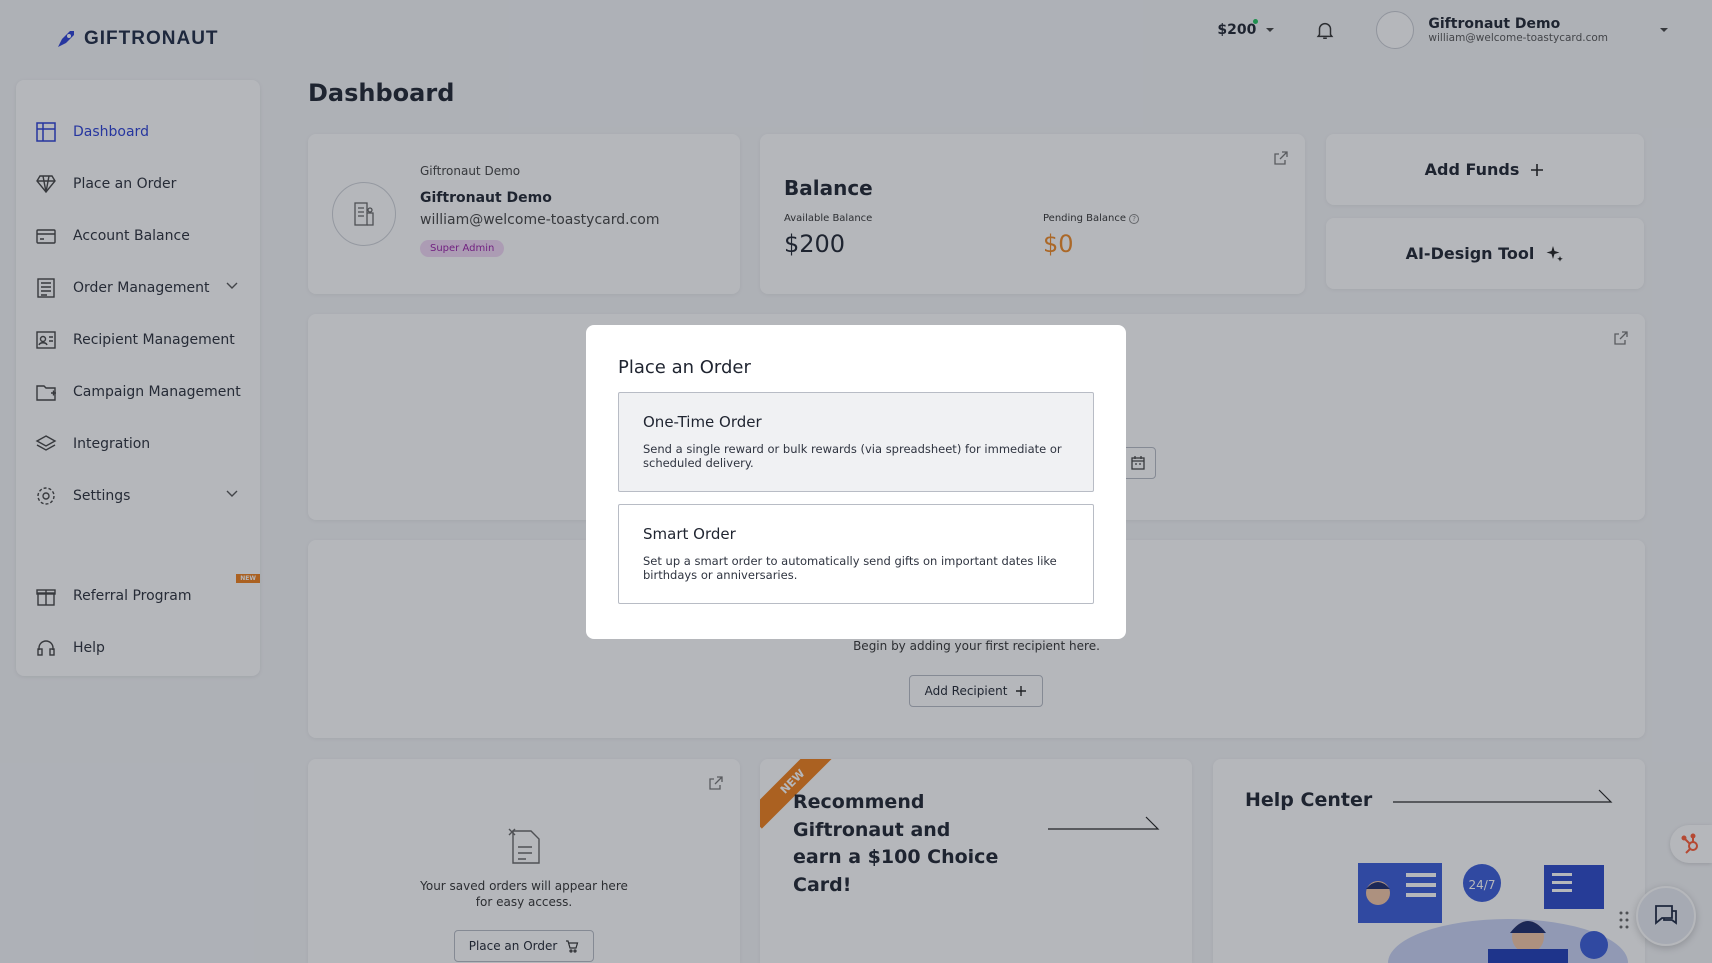  Describe the element at coordinates (684, 367) in the screenshot. I see `modal-title: Place an Order` at that location.